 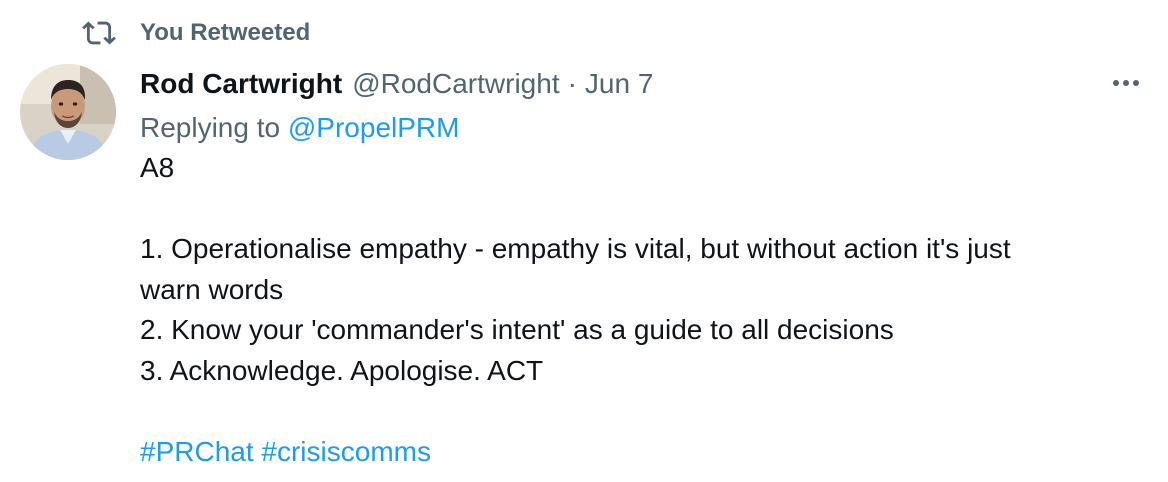 I want to click on hashtags: #PRChat #crisiscomms, so click(x=635, y=452).